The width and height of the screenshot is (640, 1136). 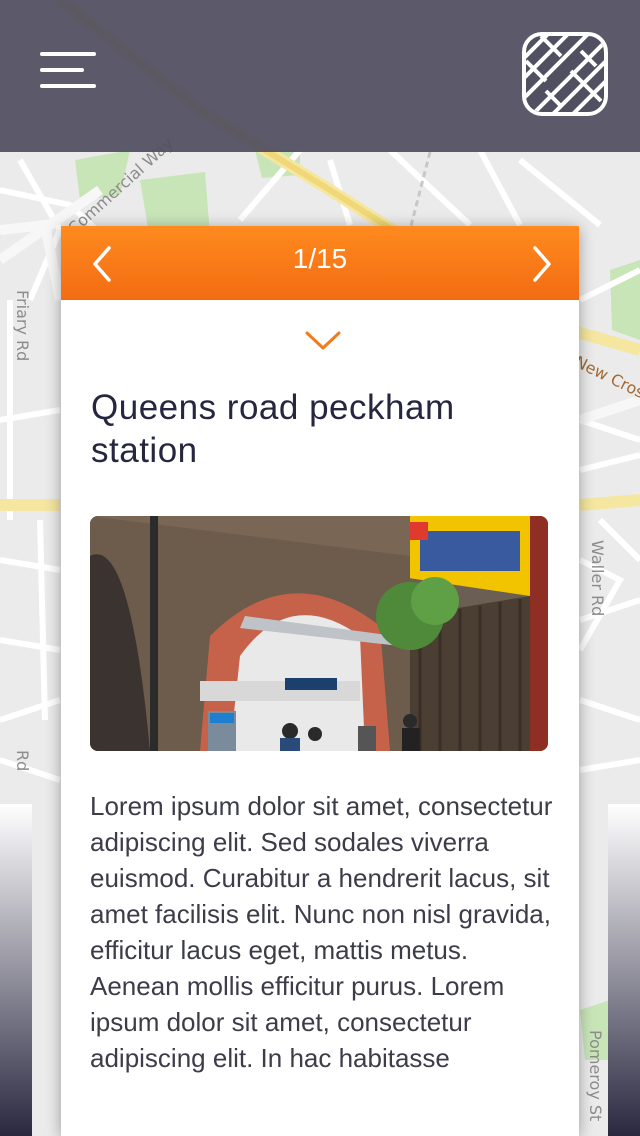 I want to click on app-logo, so click(x=565, y=74).